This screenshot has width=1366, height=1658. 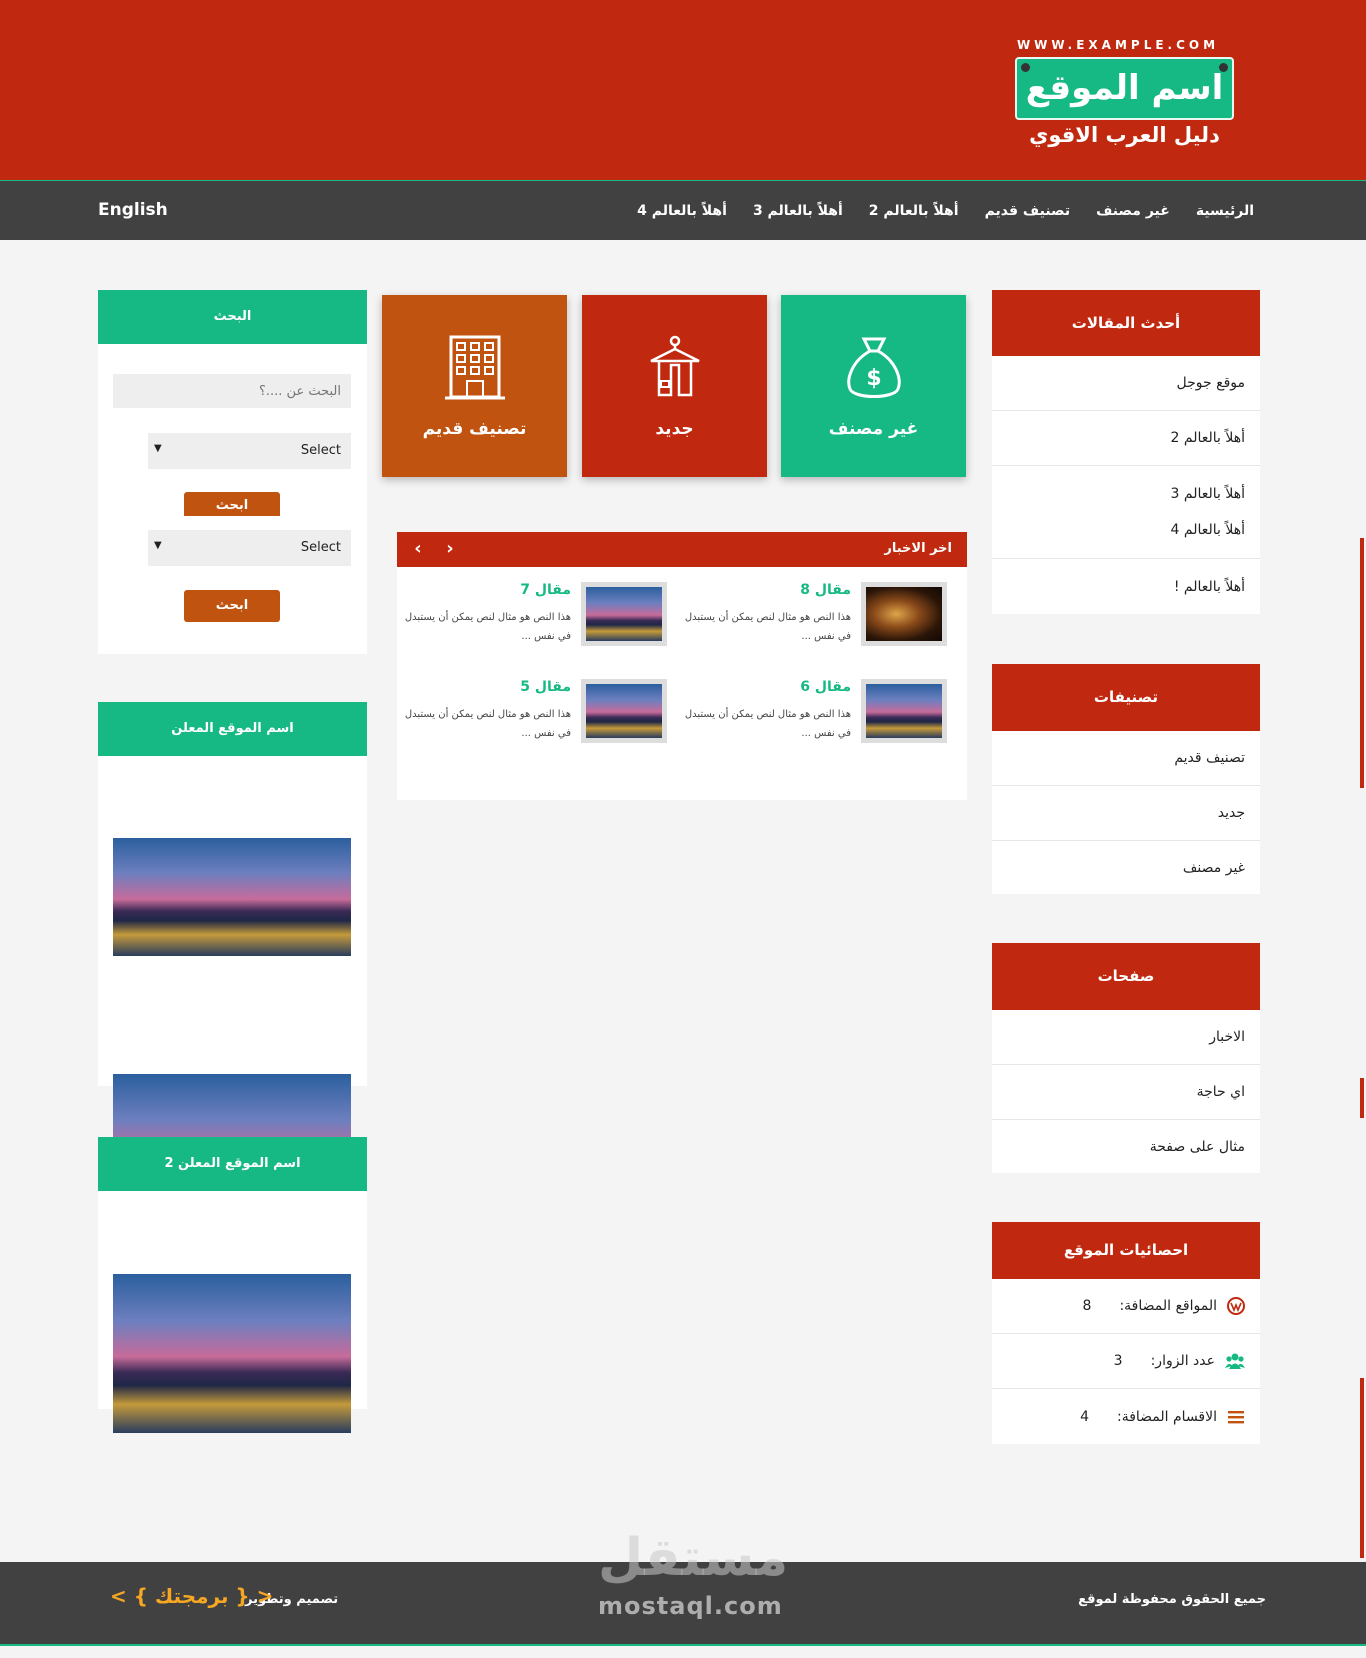 I want to click on list-item: الاخبار, so click(x=1126, y=1037).